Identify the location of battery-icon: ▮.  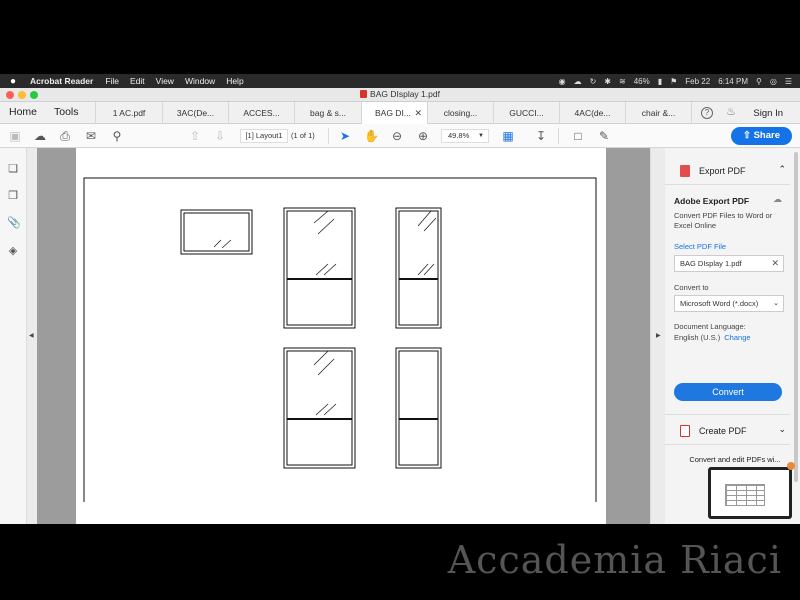
(660, 81).